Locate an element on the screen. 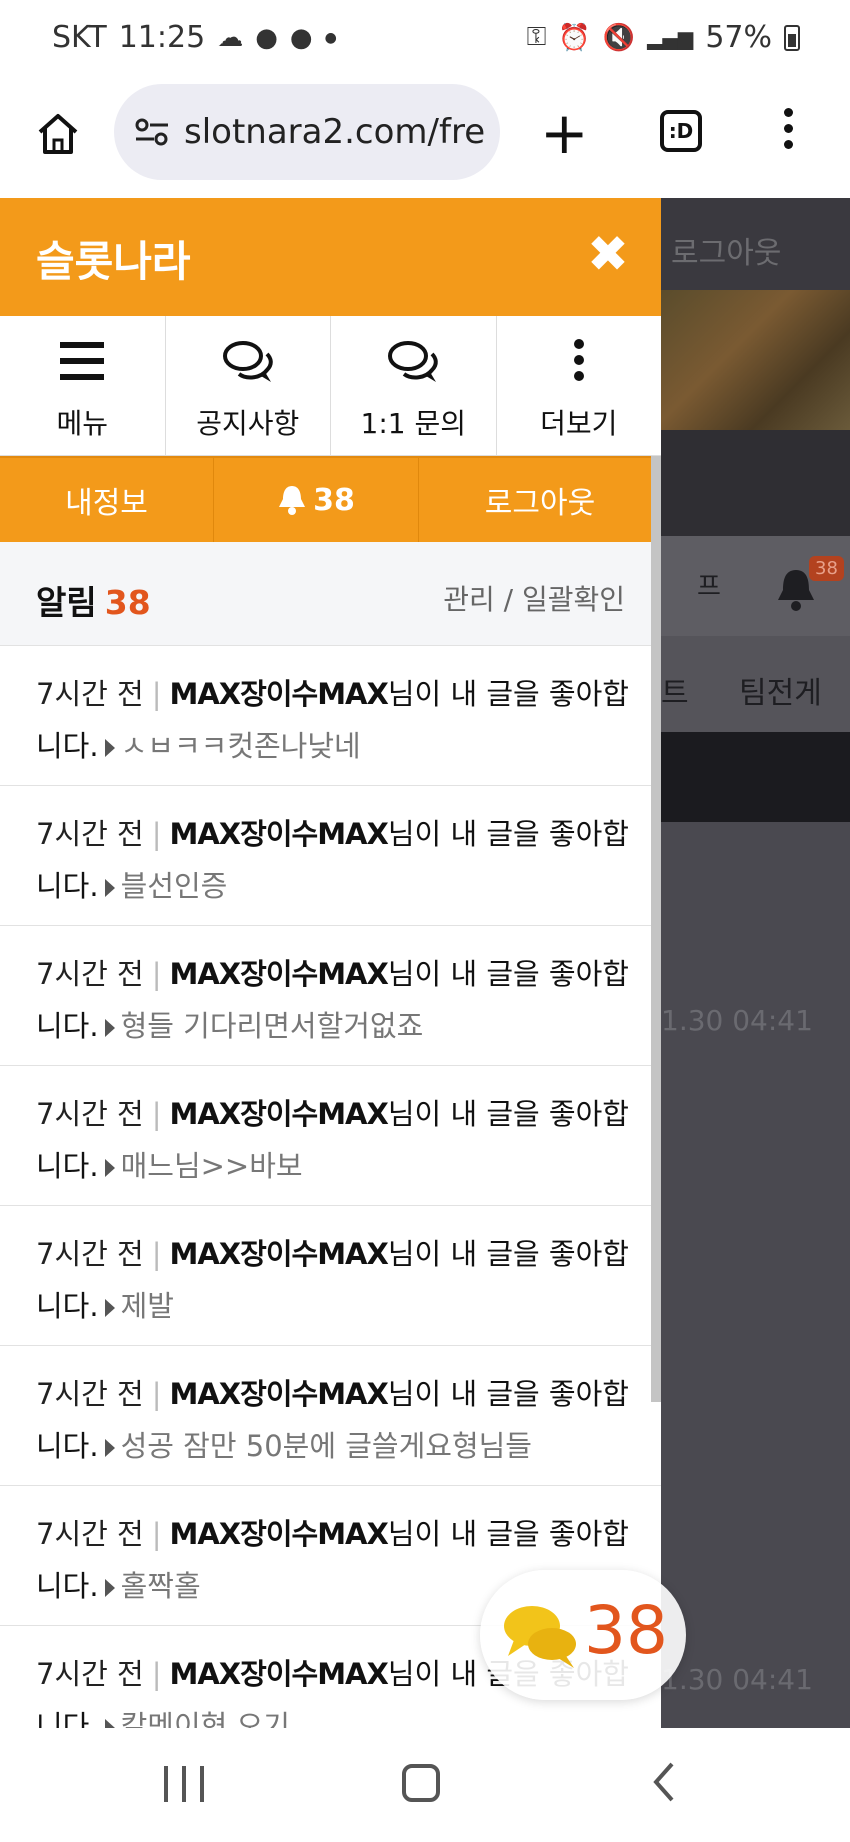  clock: 11:25 is located at coordinates (162, 37).